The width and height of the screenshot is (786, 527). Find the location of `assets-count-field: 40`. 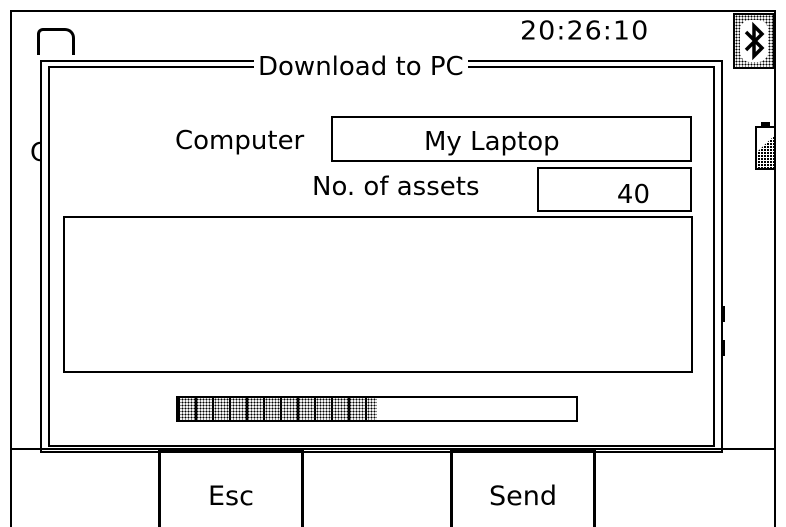

assets-count-field: 40 is located at coordinates (614, 189).